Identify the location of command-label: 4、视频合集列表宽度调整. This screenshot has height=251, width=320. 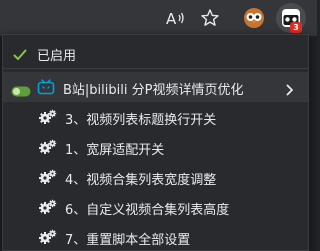
(141, 180).